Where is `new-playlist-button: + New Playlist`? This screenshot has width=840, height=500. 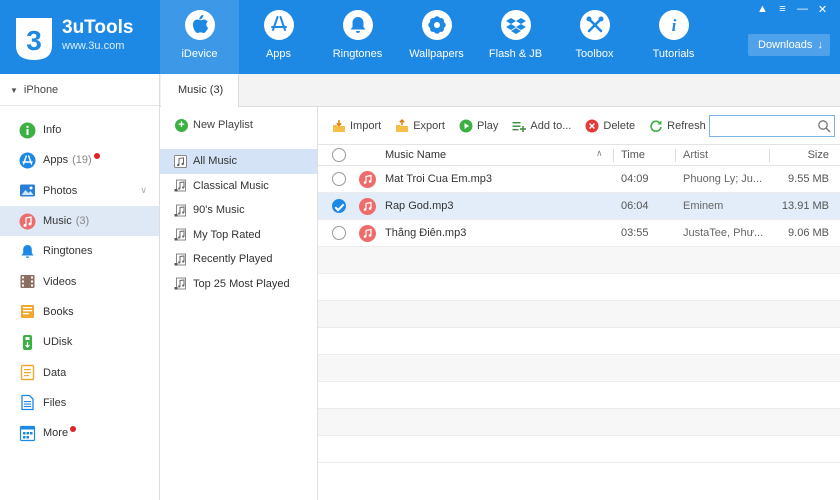 new-playlist-button: + New Playlist is located at coordinates (238, 125).